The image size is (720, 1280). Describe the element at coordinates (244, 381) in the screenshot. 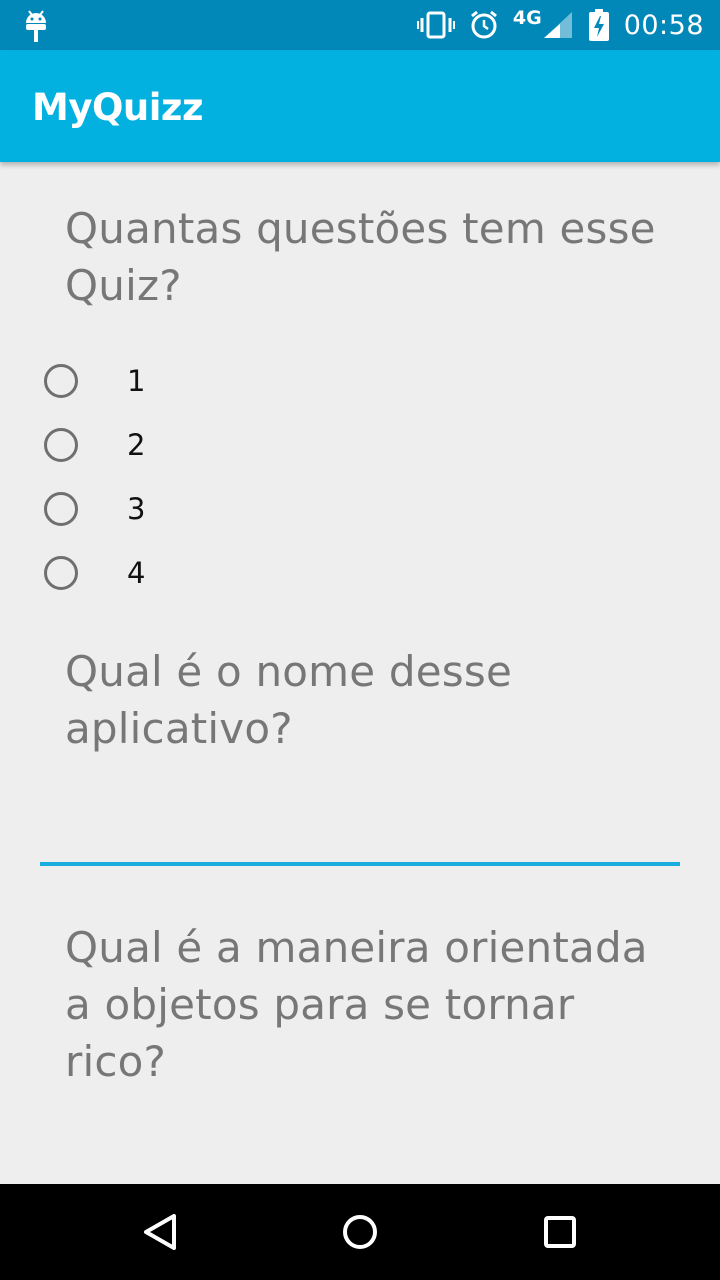

I see `radio-option-1: 1` at that location.